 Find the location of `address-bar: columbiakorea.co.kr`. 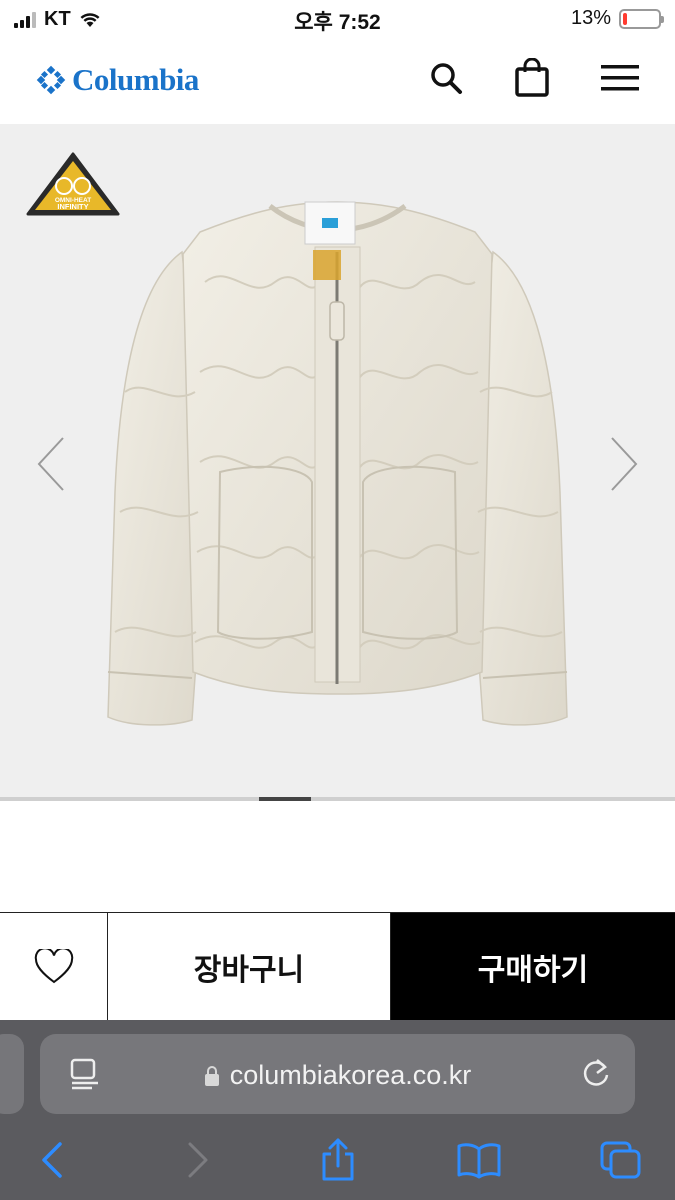

address-bar: columbiakorea.co.kr is located at coordinates (337, 1074).